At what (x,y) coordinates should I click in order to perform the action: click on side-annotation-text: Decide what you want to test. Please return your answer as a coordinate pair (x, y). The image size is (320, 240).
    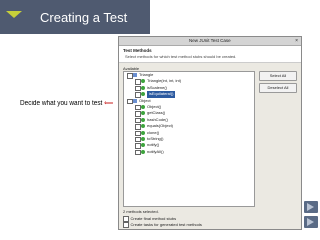
    Looking at the image, I should click on (61, 103).